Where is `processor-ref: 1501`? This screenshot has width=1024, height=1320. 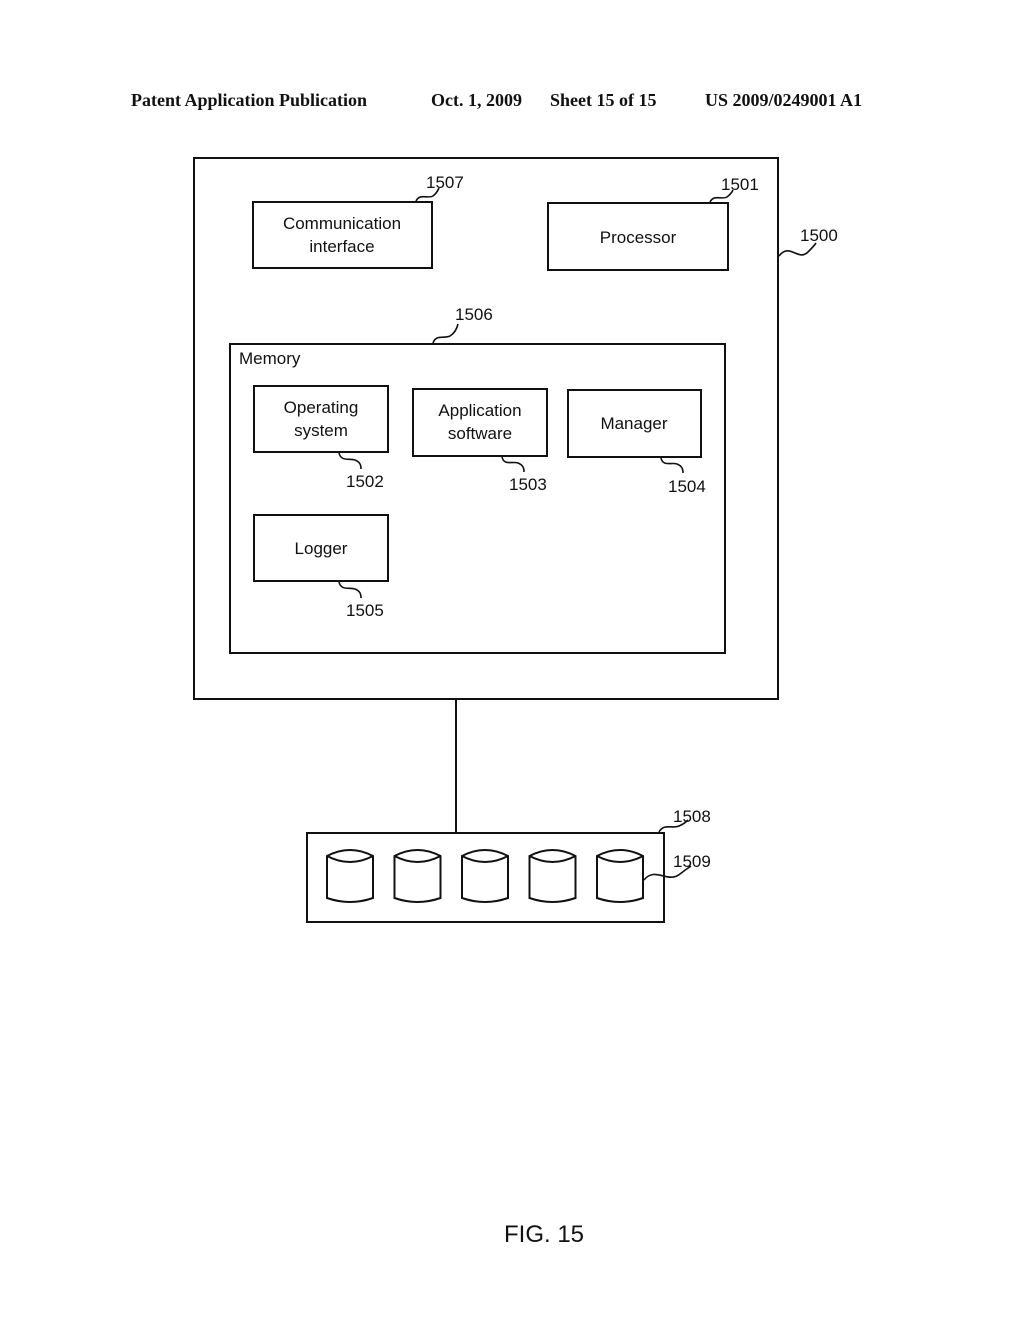
processor-ref: 1501 is located at coordinates (740, 184).